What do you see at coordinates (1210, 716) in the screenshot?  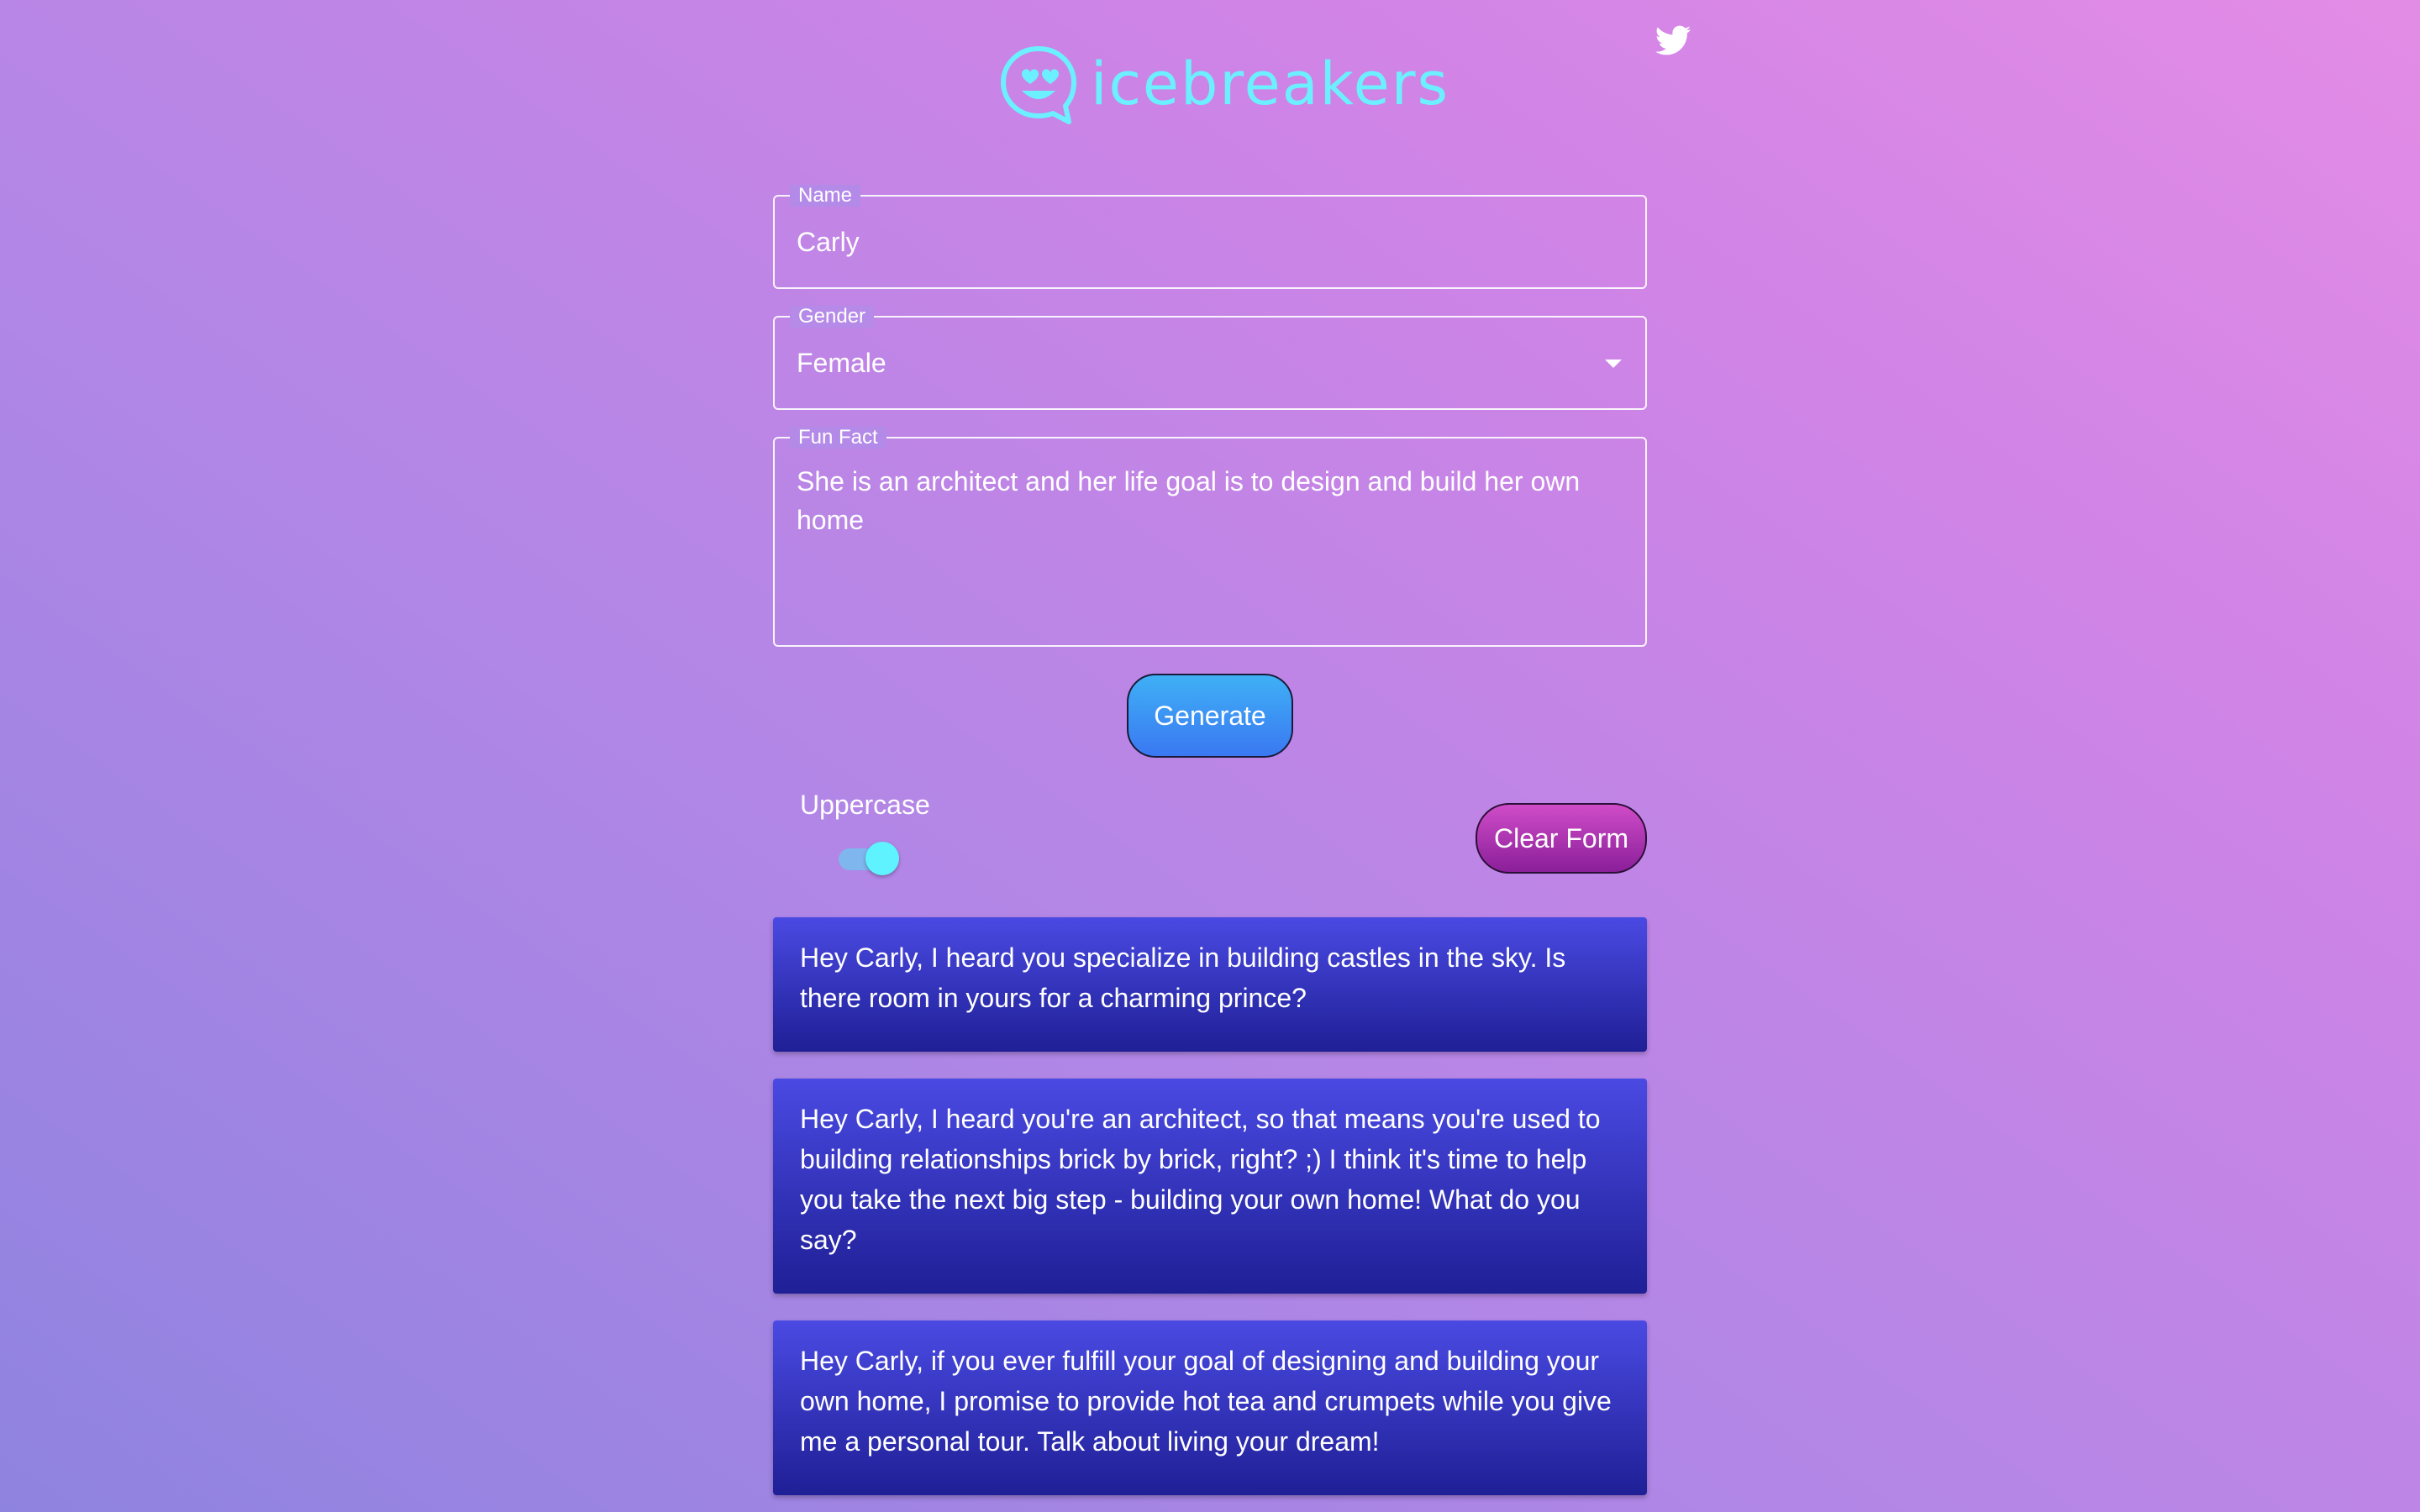 I see `generate-button: Generate` at bounding box center [1210, 716].